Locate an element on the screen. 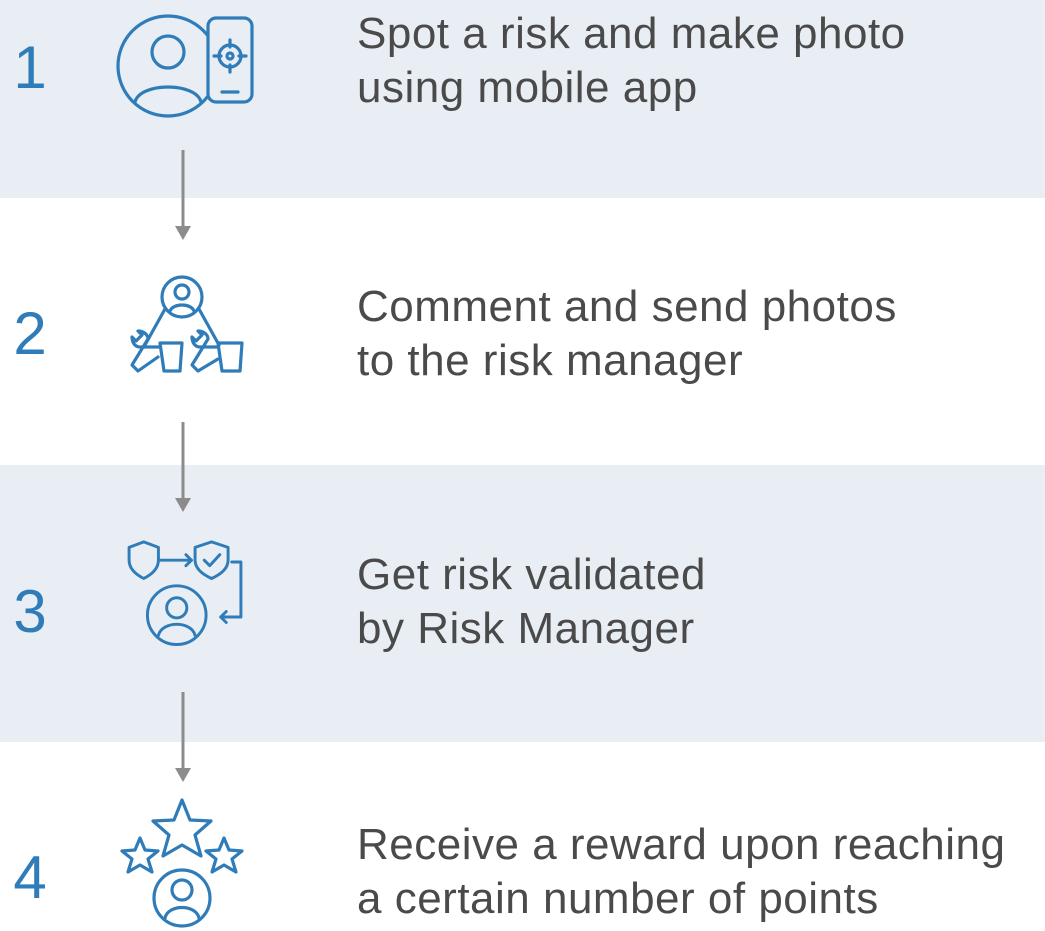 This screenshot has height=931, width=1045. step-3-line-1: Get risk validated is located at coordinates (531, 574).